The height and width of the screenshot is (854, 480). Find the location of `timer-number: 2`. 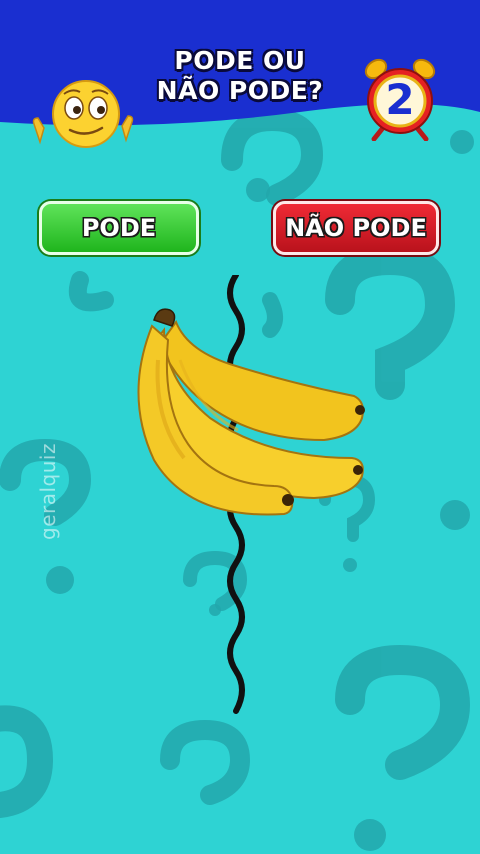

timer-number: 2 is located at coordinates (400, 99).